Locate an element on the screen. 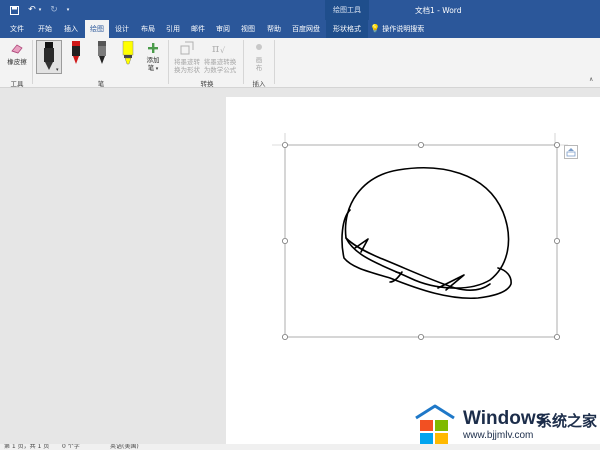 Image resolution: width=600 pixels, height=450 pixels. tab-references: 引用 is located at coordinates (173, 29).